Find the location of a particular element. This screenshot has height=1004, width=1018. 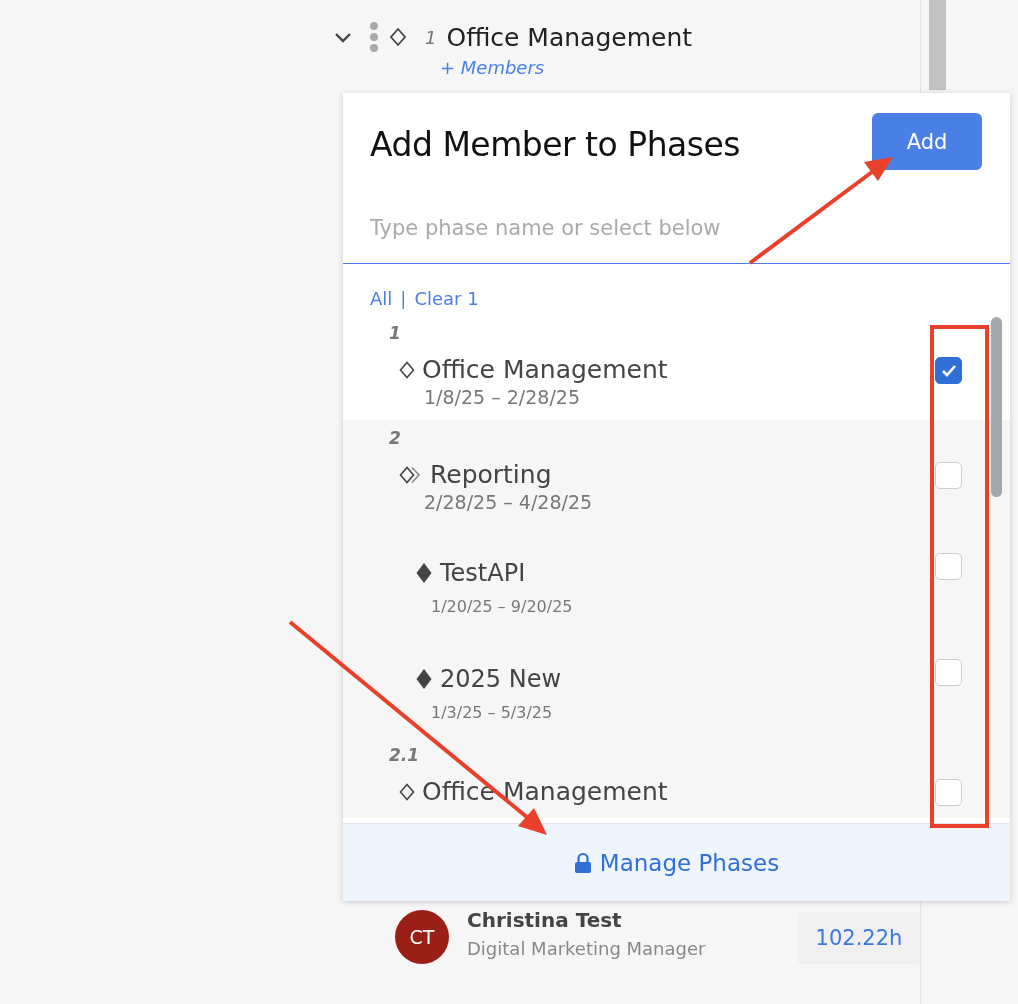

phase-dates: 1/8/25 – 2/28/25 is located at coordinates (502, 397).